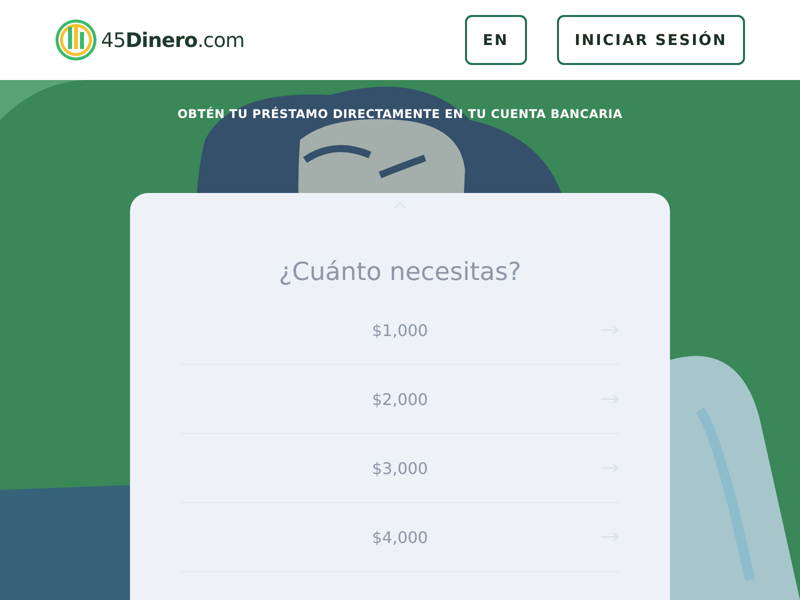 The image size is (800, 600). What do you see at coordinates (400, 114) in the screenshot?
I see `tagline-text: OBTÉN TU PRÉSTAMO DIRECTAMENTE EN TU CUENTA BANCARIA` at bounding box center [400, 114].